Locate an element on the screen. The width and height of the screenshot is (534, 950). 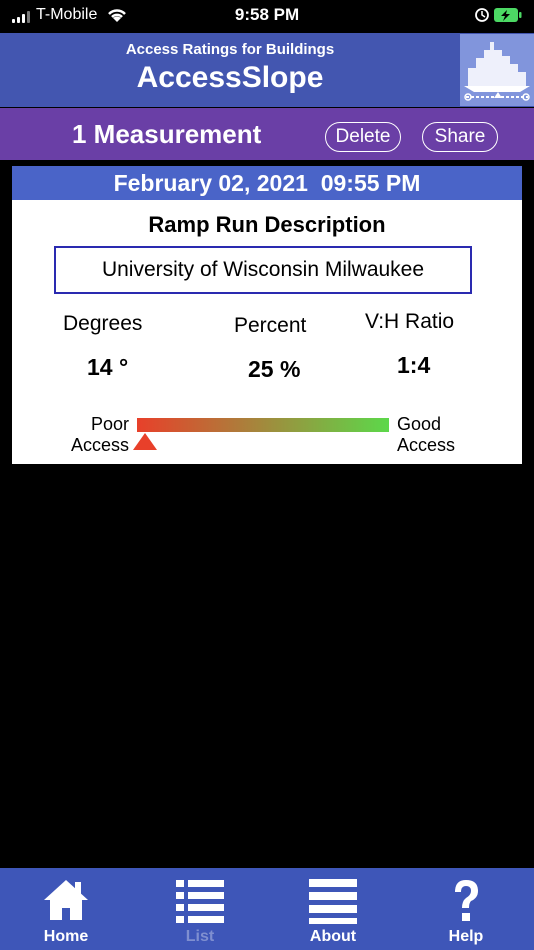
tab-home: Home is located at coordinates (66, 909).